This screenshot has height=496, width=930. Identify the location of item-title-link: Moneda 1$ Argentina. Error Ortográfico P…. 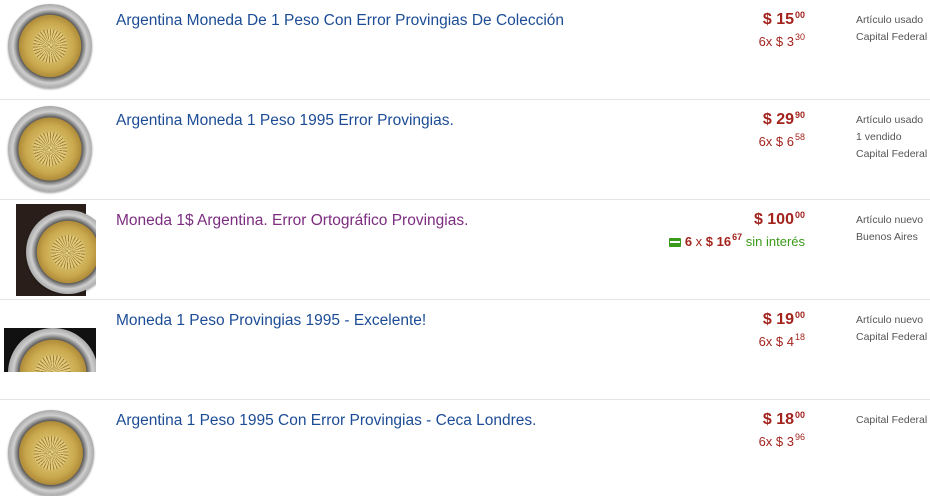
(292, 221).